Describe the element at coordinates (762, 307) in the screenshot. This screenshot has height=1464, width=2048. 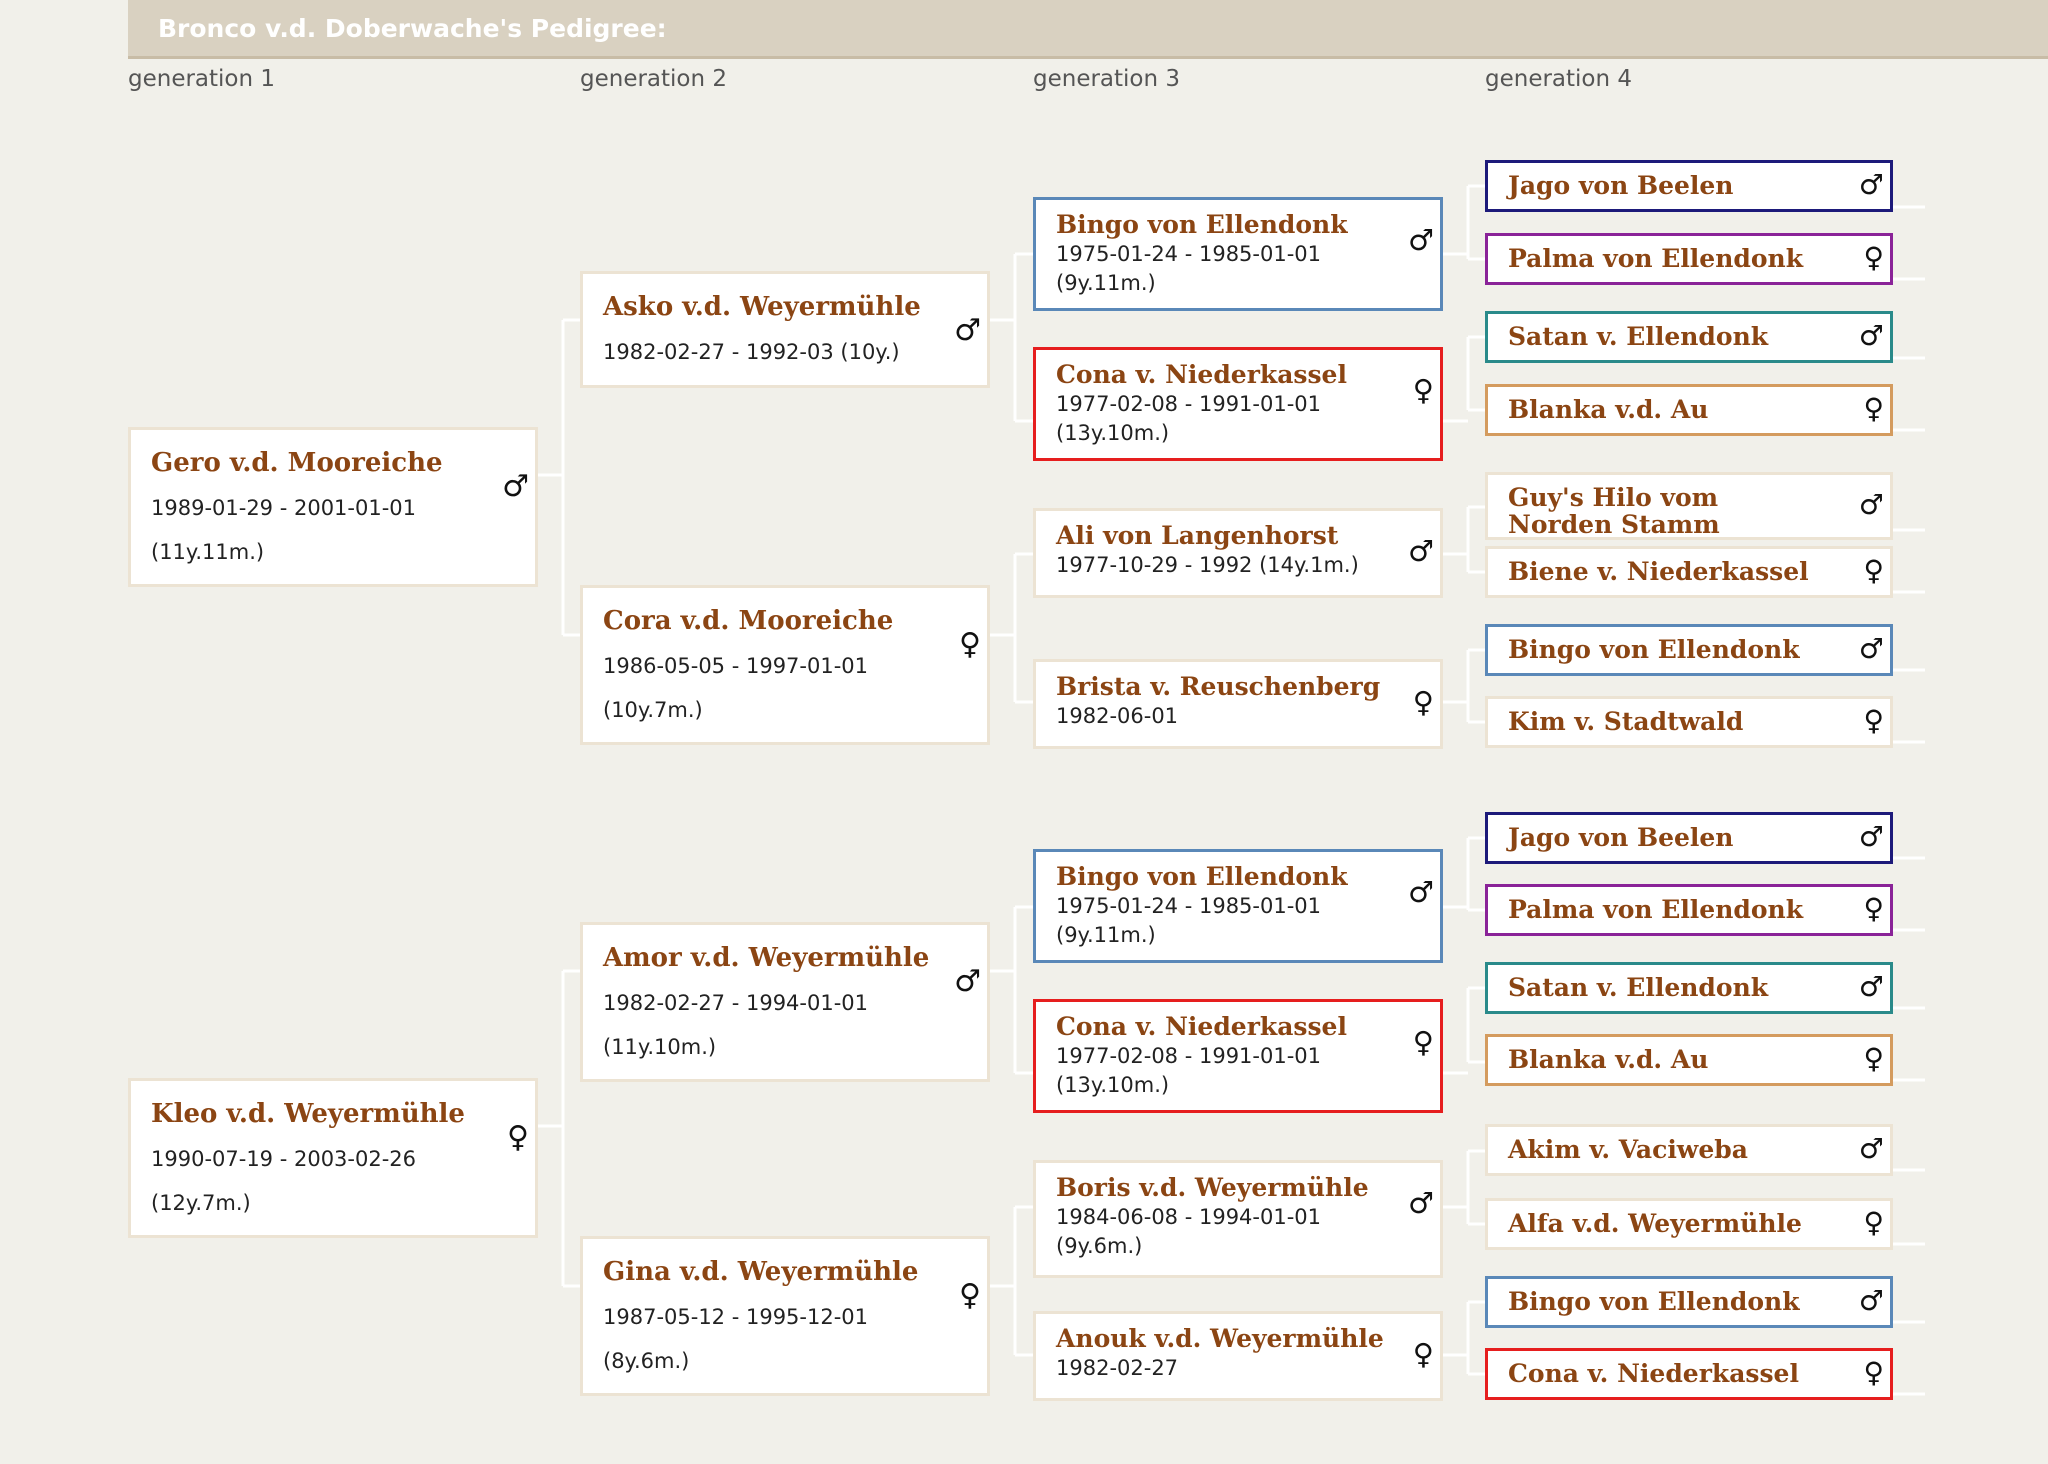
I see `dog-name-link: Asko v.d. Weyermühle` at that location.